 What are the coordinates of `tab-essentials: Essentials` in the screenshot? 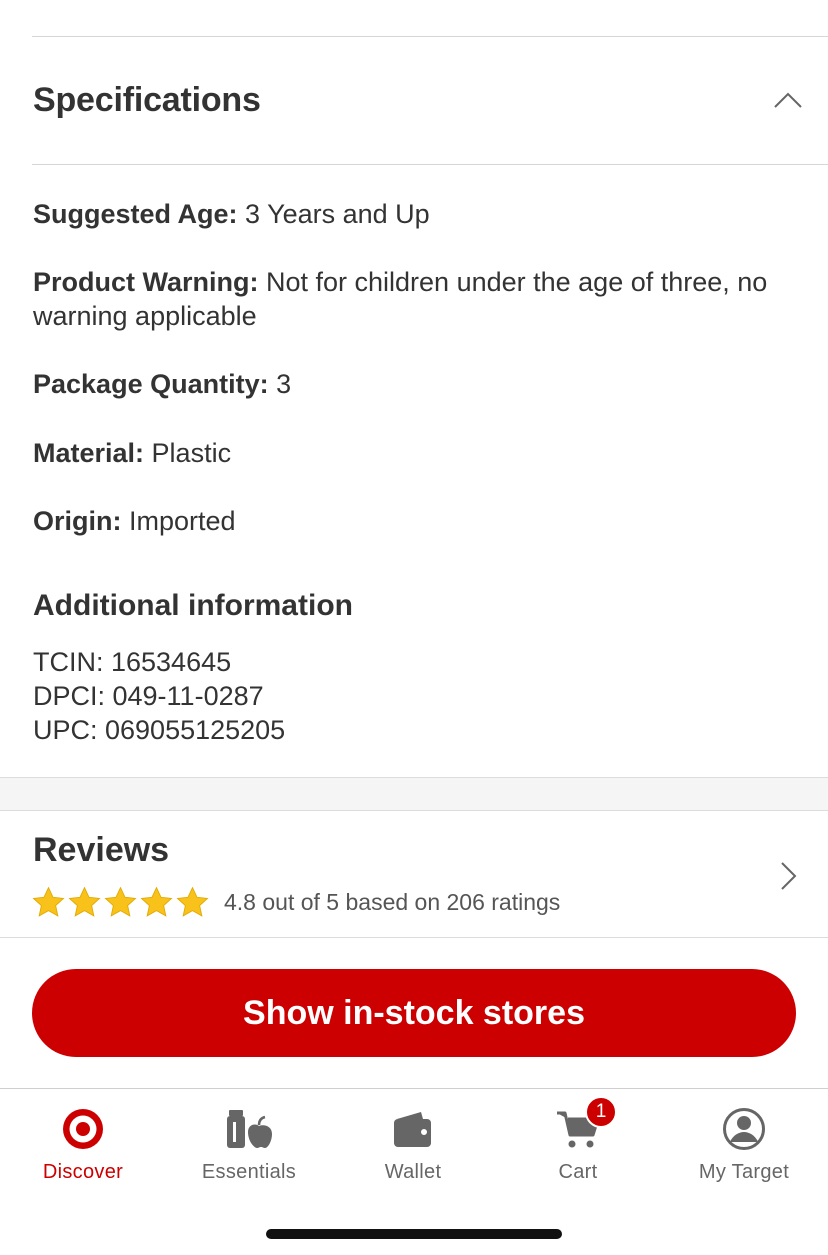 It's located at (249, 1144).